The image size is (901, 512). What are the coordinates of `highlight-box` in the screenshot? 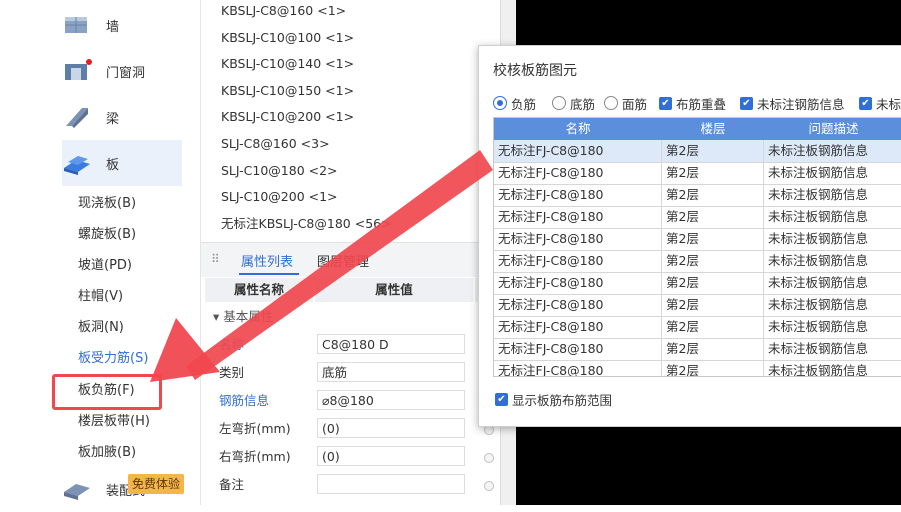 It's located at (107, 392).